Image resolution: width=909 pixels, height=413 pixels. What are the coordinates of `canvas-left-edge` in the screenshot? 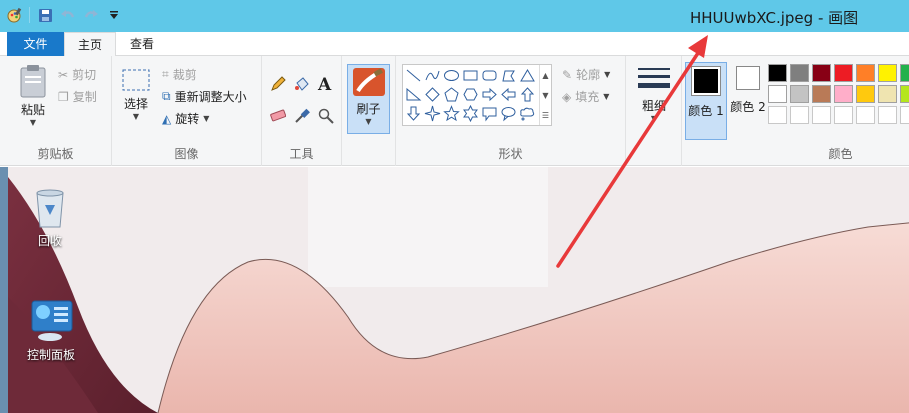 It's located at (4, 290).